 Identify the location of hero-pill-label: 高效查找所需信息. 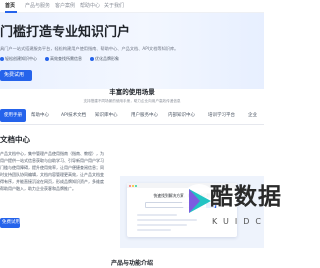
(66, 58).